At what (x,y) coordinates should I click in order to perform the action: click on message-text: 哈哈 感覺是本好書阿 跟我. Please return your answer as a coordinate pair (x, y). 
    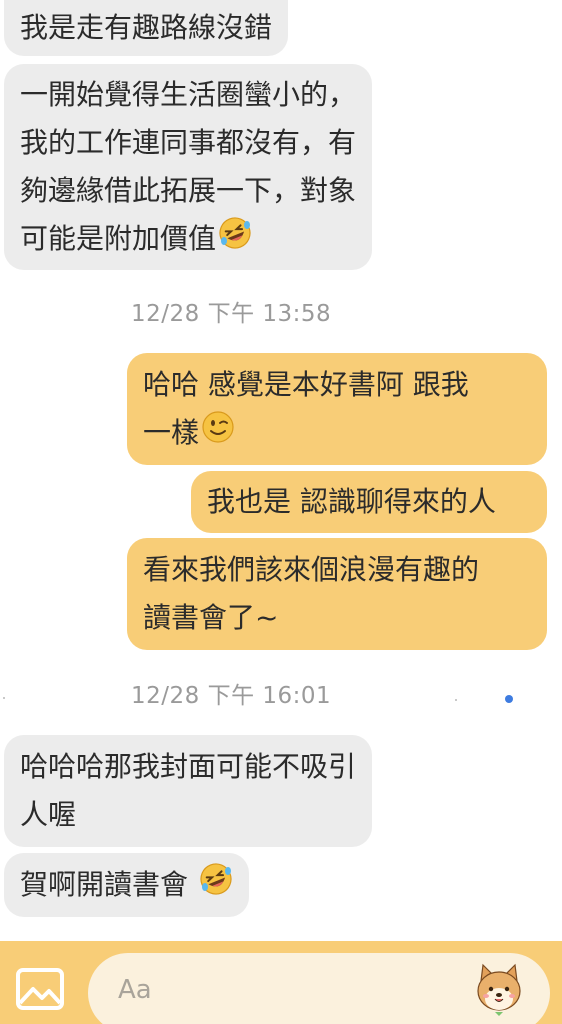
    Looking at the image, I should click on (306, 384).